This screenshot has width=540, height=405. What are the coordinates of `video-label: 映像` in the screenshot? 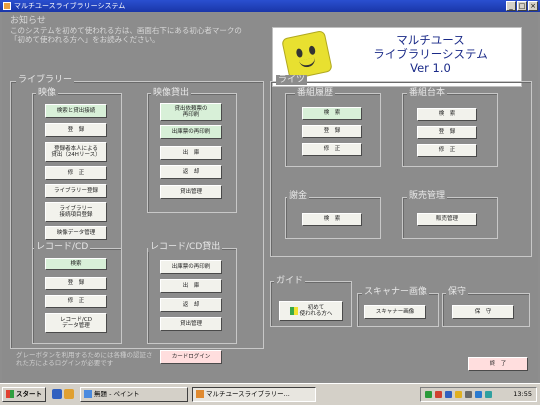 It's located at (47, 93).